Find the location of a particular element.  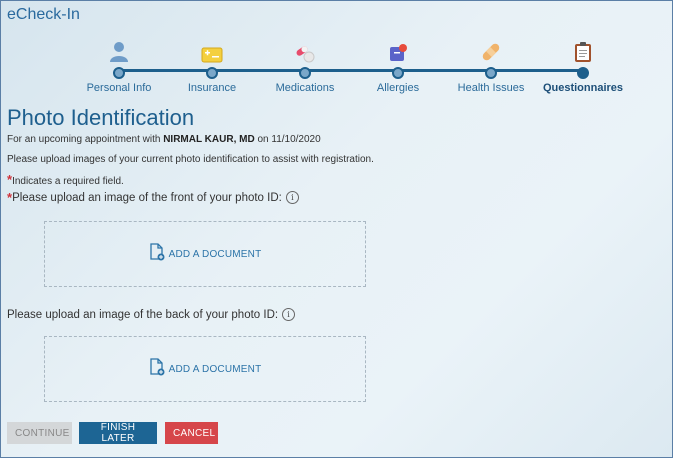

step-label: Questionnaires is located at coordinates (583, 88).